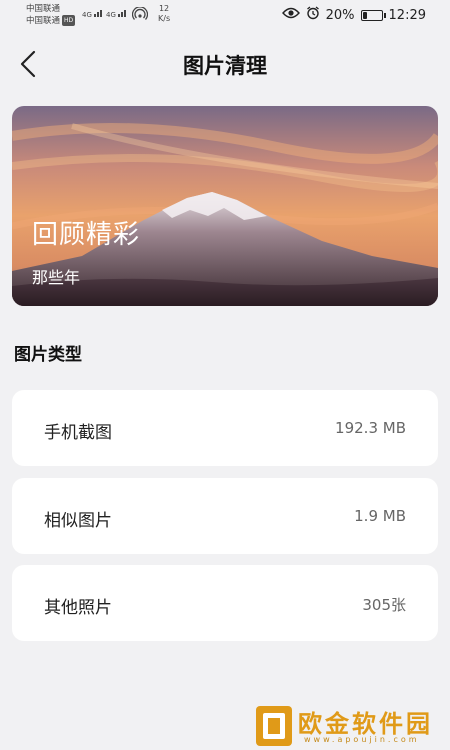 The width and height of the screenshot is (450, 750). What do you see at coordinates (78, 433) in the screenshot?
I see `category-label: 手机截图` at bounding box center [78, 433].